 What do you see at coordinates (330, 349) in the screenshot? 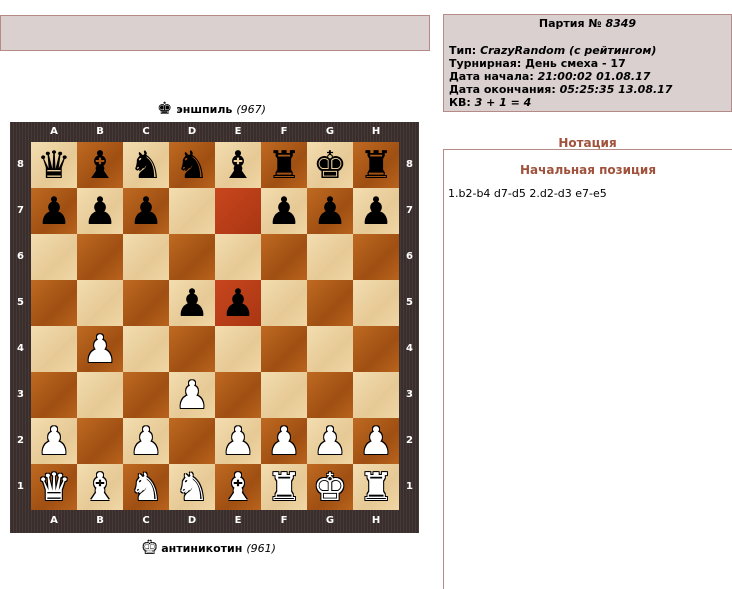
I see `square-g4` at bounding box center [330, 349].